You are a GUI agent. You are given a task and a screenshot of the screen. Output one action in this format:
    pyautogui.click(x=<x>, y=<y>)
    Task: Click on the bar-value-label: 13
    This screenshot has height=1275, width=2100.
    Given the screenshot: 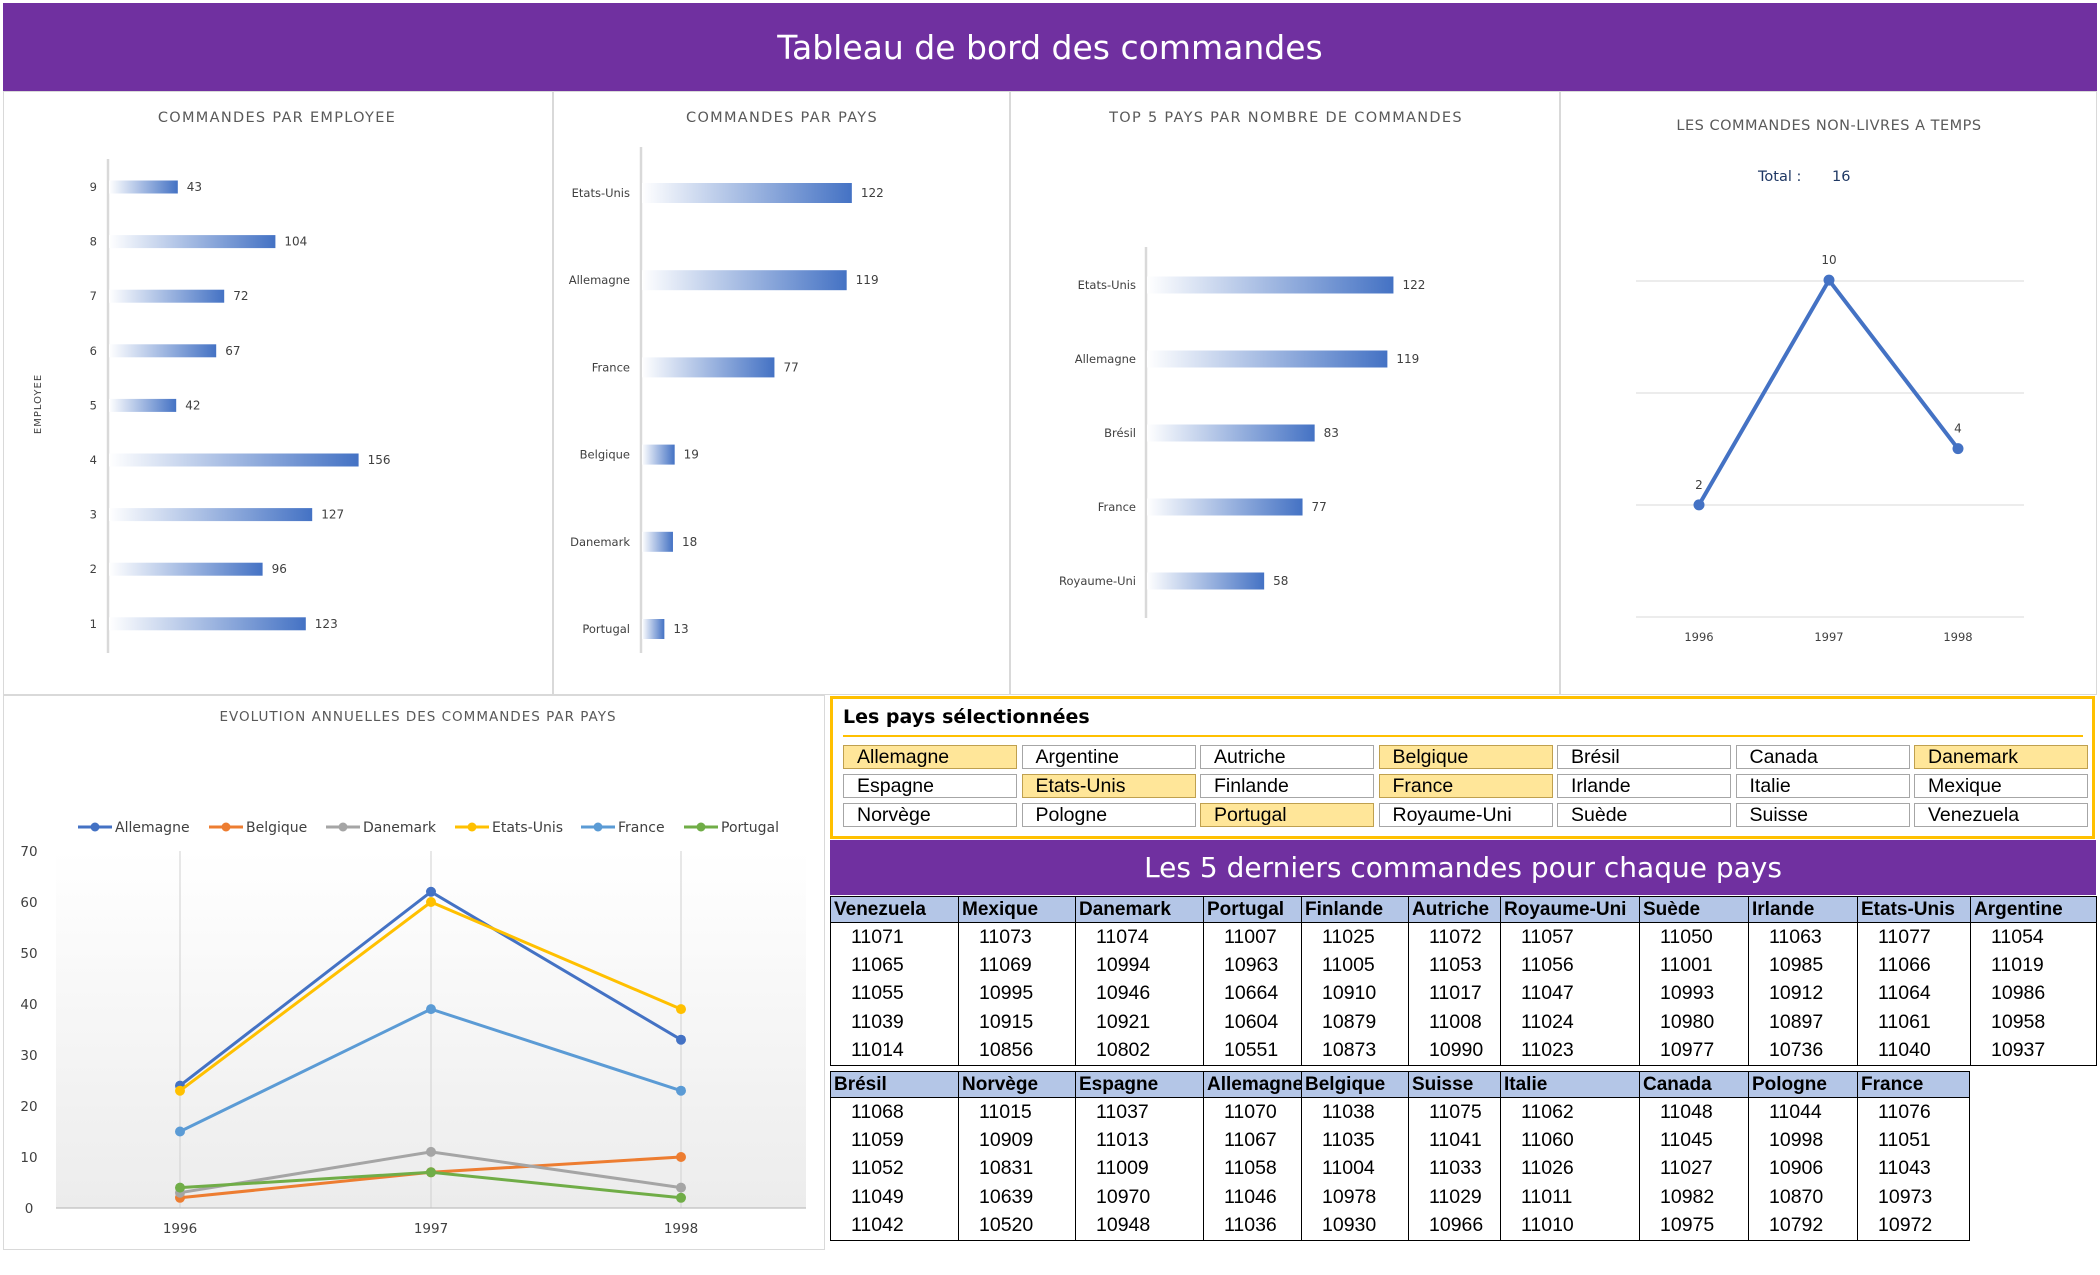 What is the action you would take?
    pyautogui.click(x=680, y=629)
    